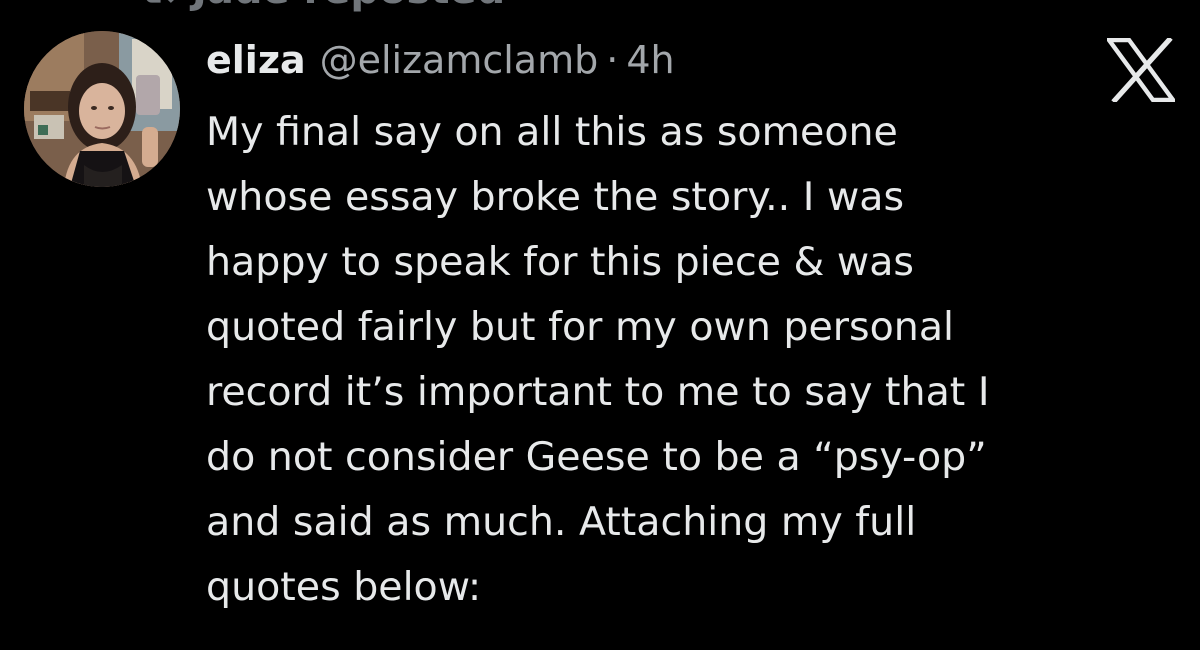 The width and height of the screenshot is (1200, 650). Describe the element at coordinates (1141, 70) in the screenshot. I see `x-logo-icon` at that location.